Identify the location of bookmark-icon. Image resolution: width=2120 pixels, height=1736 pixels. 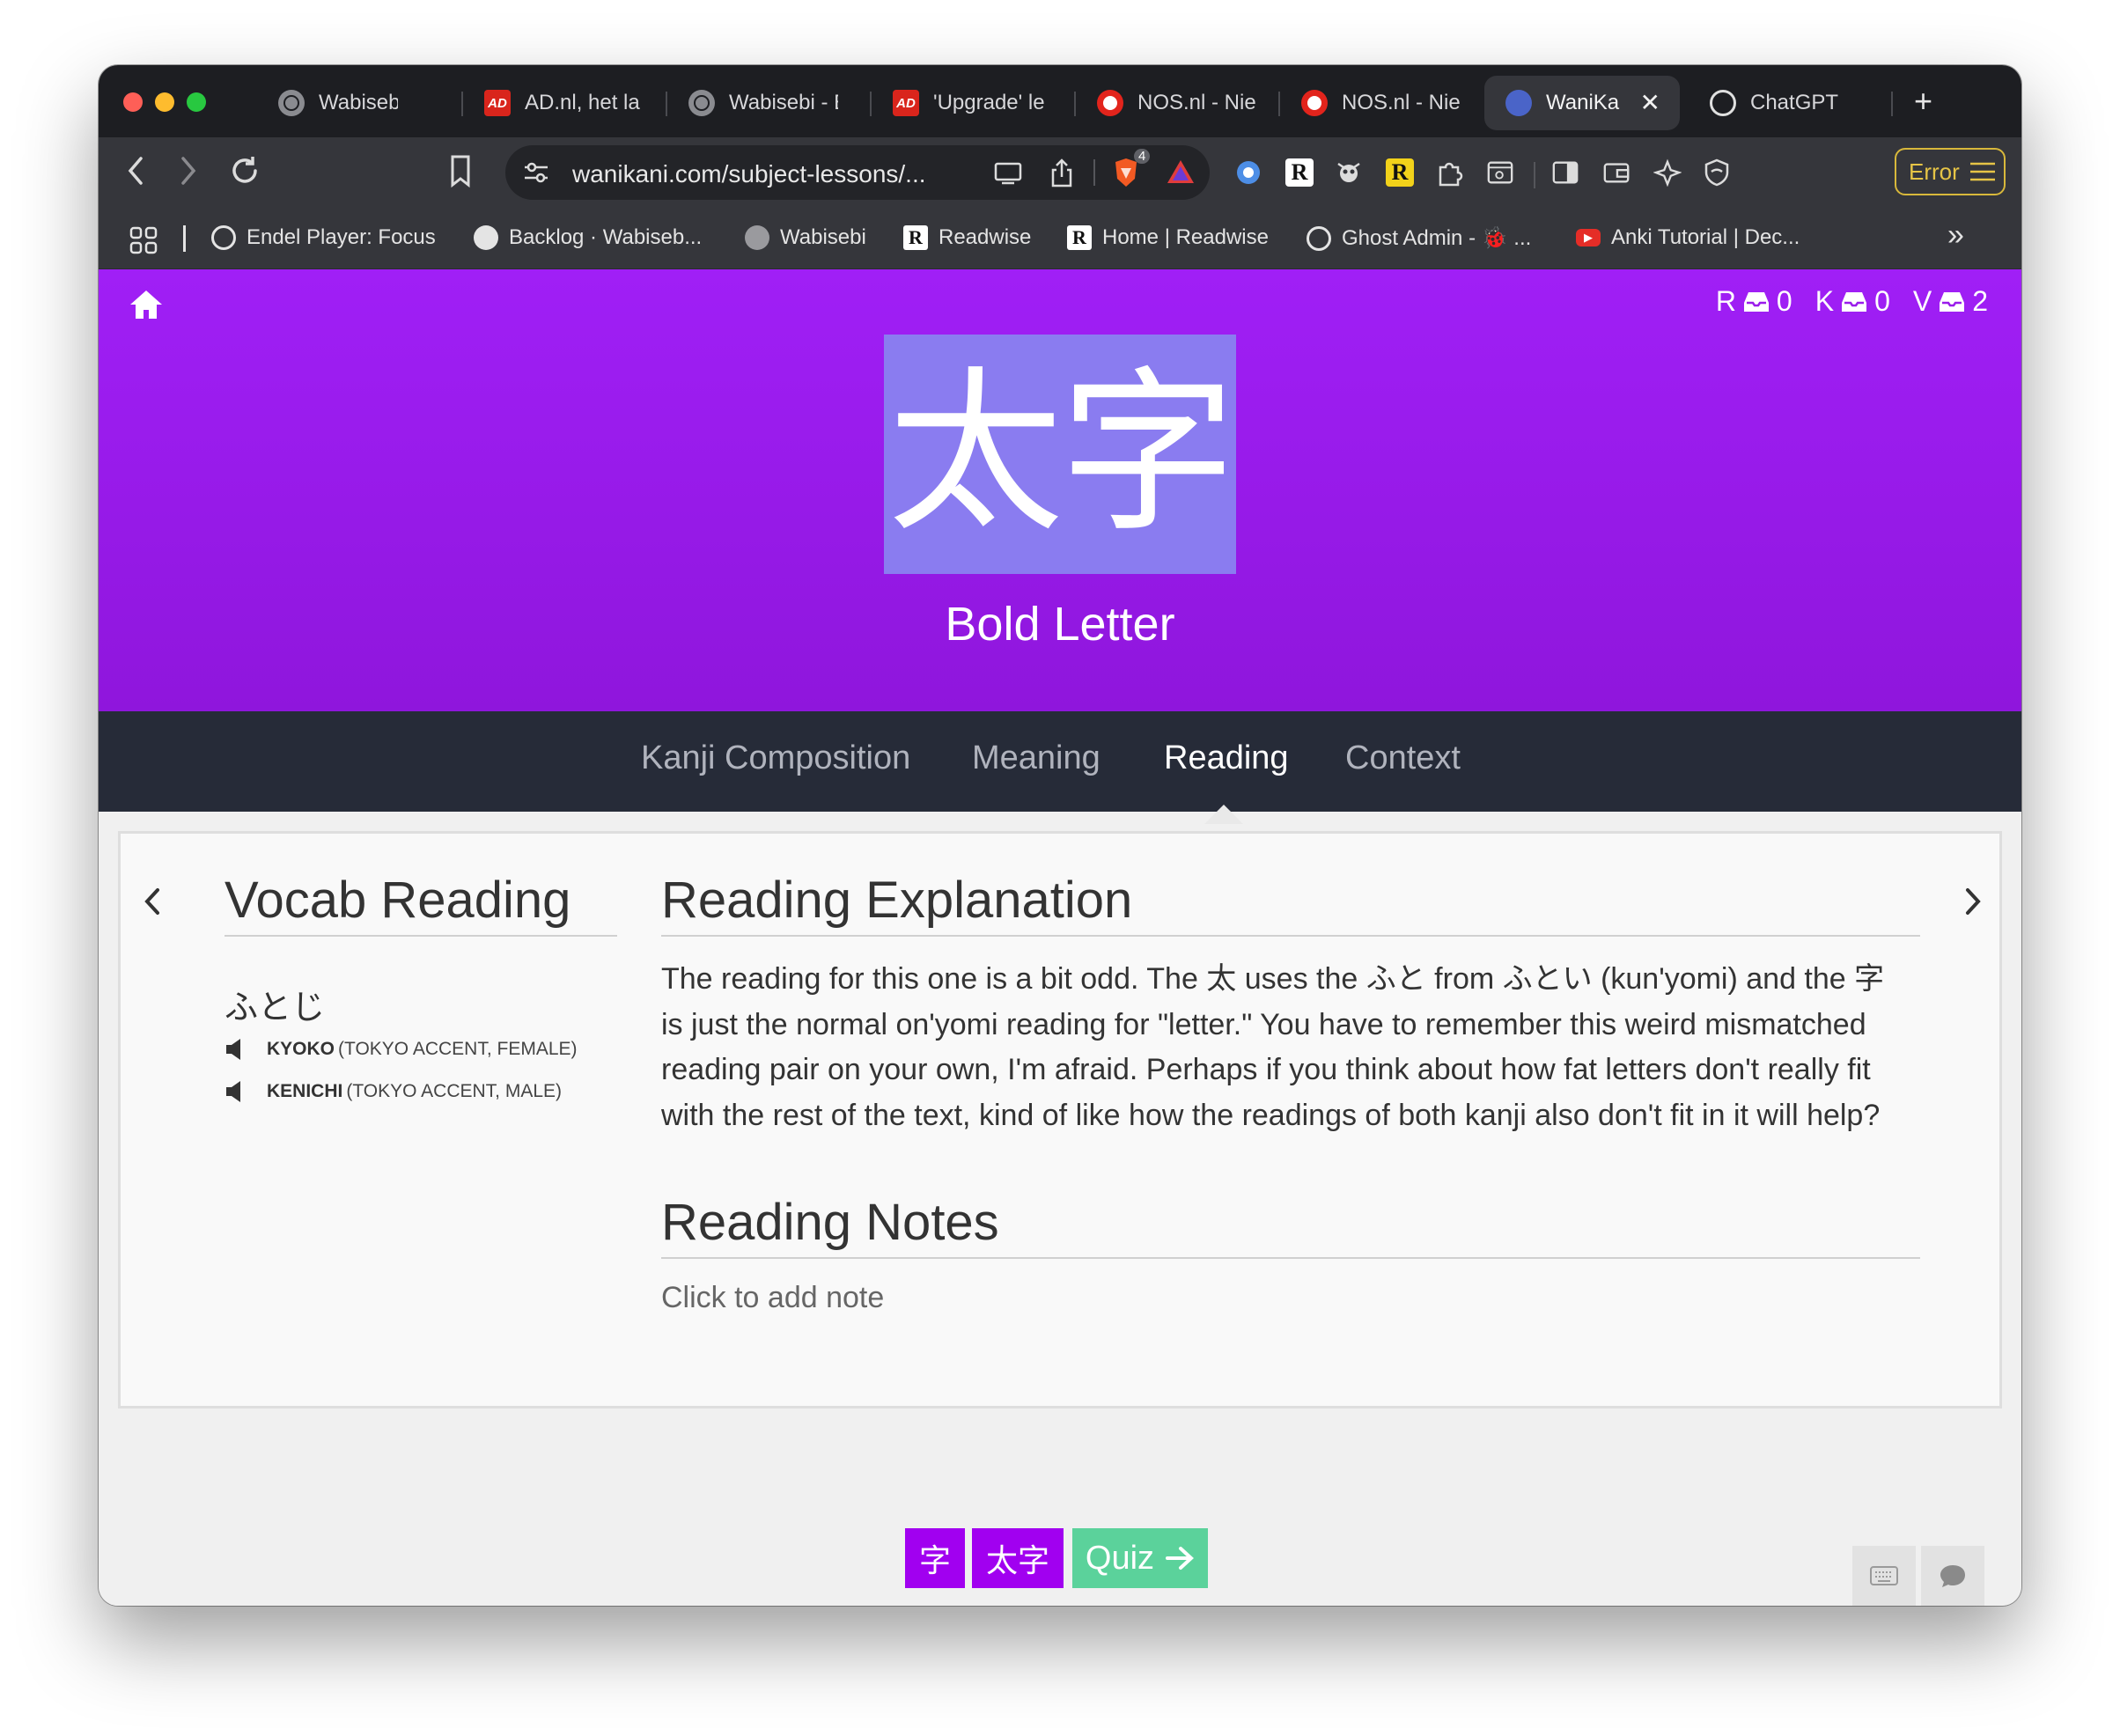
(460, 170).